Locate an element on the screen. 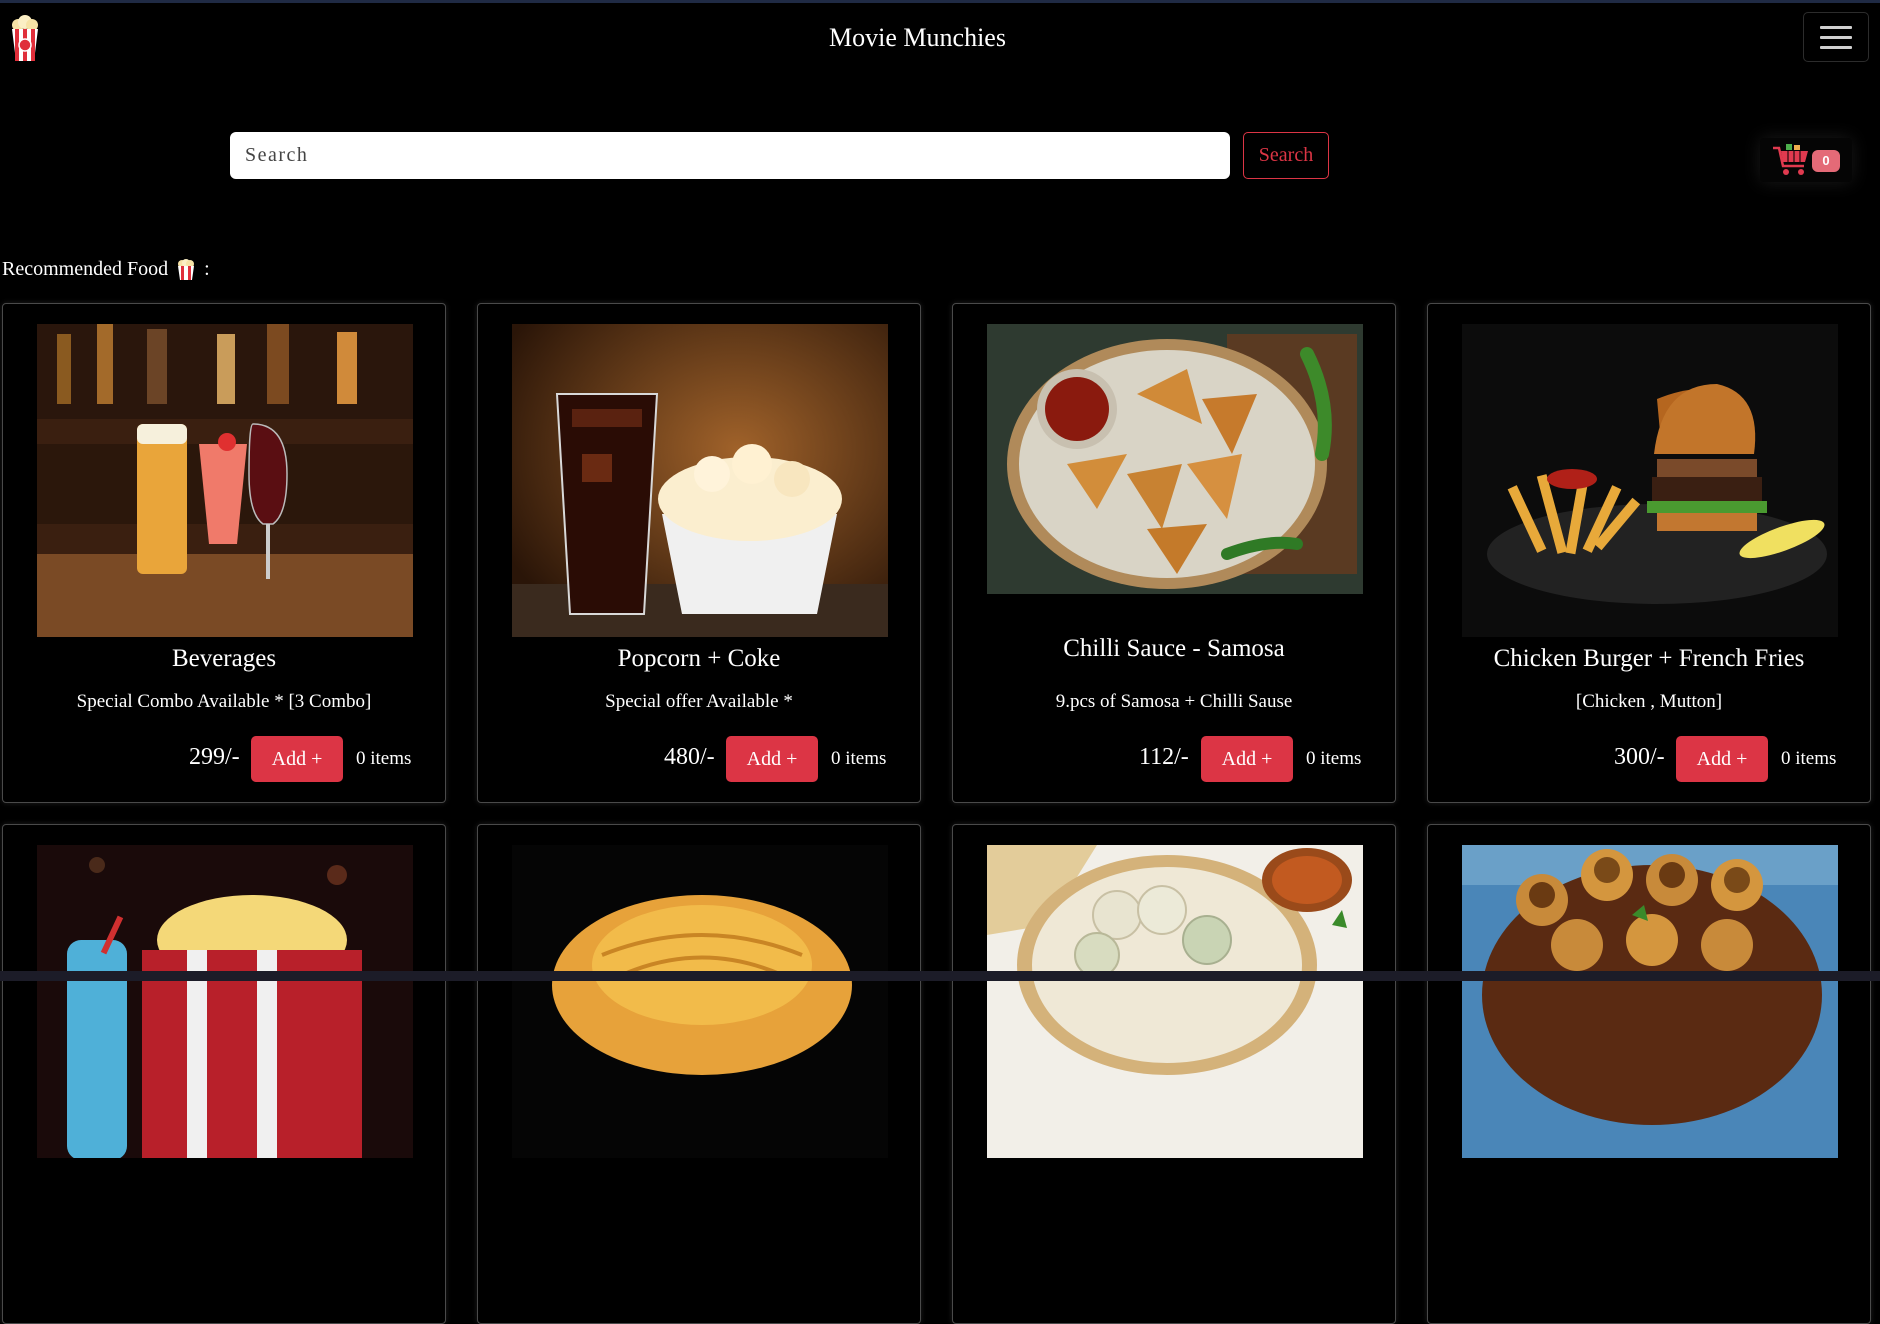 The height and width of the screenshot is (1324, 1880). popcorn-coke-photo is located at coordinates (700, 480).